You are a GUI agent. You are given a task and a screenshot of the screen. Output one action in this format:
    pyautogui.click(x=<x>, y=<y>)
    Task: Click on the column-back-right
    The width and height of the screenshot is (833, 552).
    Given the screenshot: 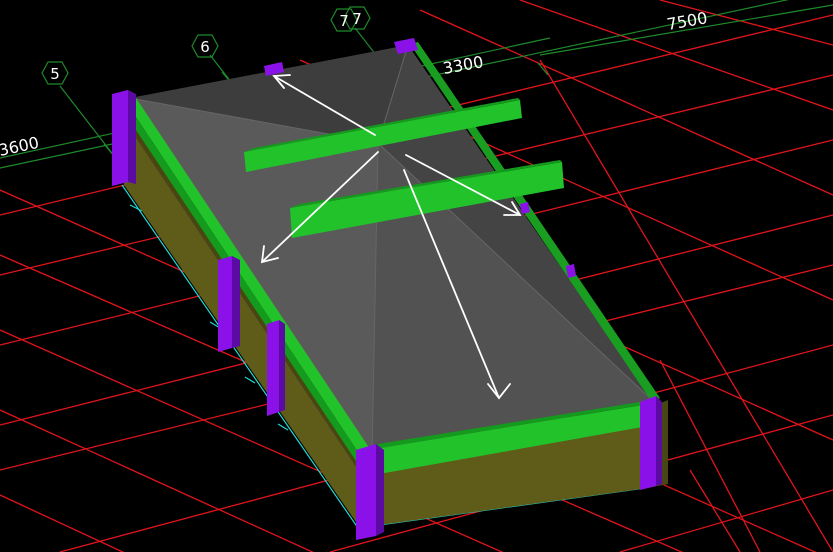 What is the action you would take?
    pyautogui.click(x=406, y=46)
    